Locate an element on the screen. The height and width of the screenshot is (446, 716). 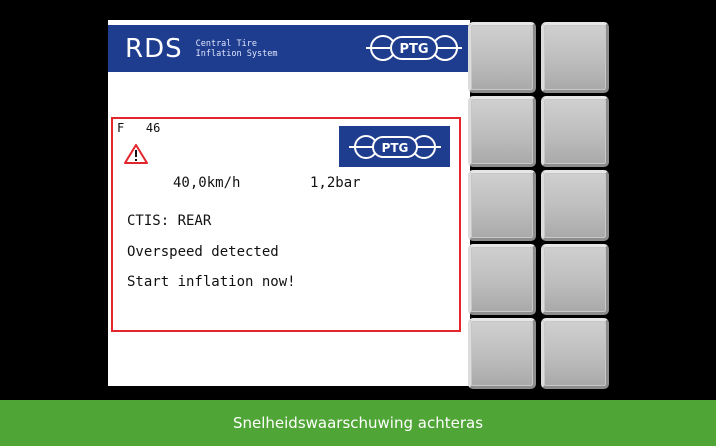
ptg-logo: PTG is located at coordinates (414, 48).